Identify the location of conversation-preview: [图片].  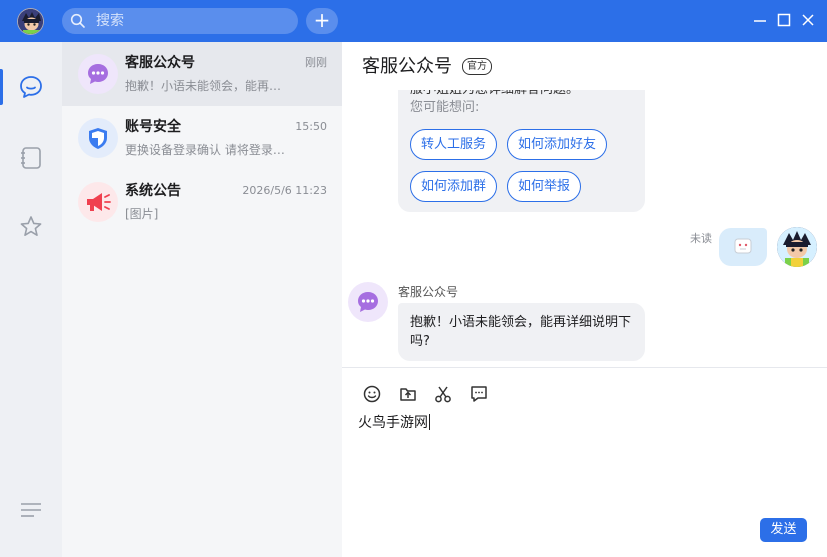
(142, 214).